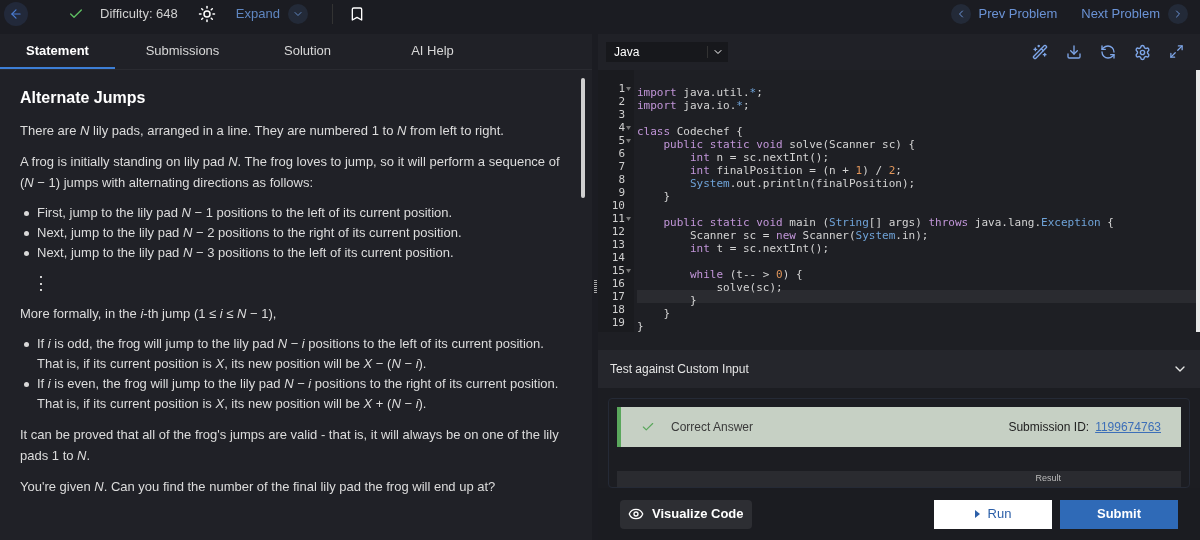  Describe the element at coordinates (693, 105) in the screenshot. I see `code-line: import java.io.*;` at that location.